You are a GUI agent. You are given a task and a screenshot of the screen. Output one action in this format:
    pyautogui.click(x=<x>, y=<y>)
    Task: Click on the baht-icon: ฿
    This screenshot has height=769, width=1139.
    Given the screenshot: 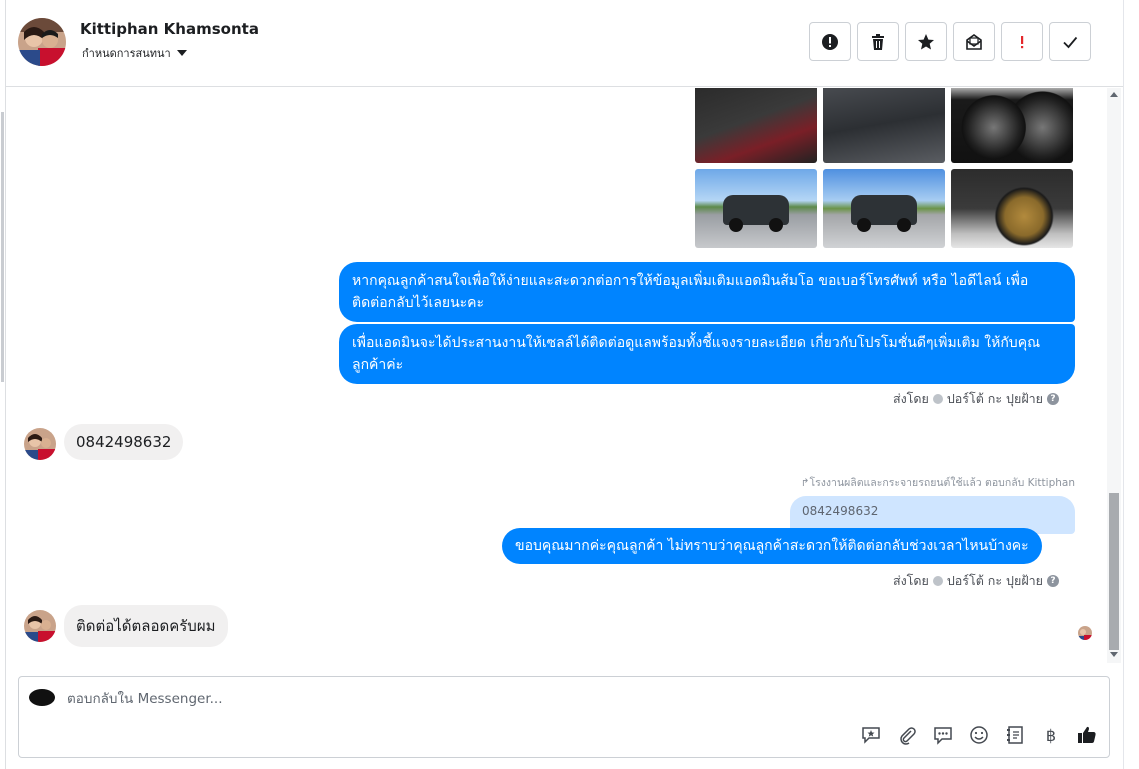 What is the action you would take?
    pyautogui.click(x=1051, y=735)
    